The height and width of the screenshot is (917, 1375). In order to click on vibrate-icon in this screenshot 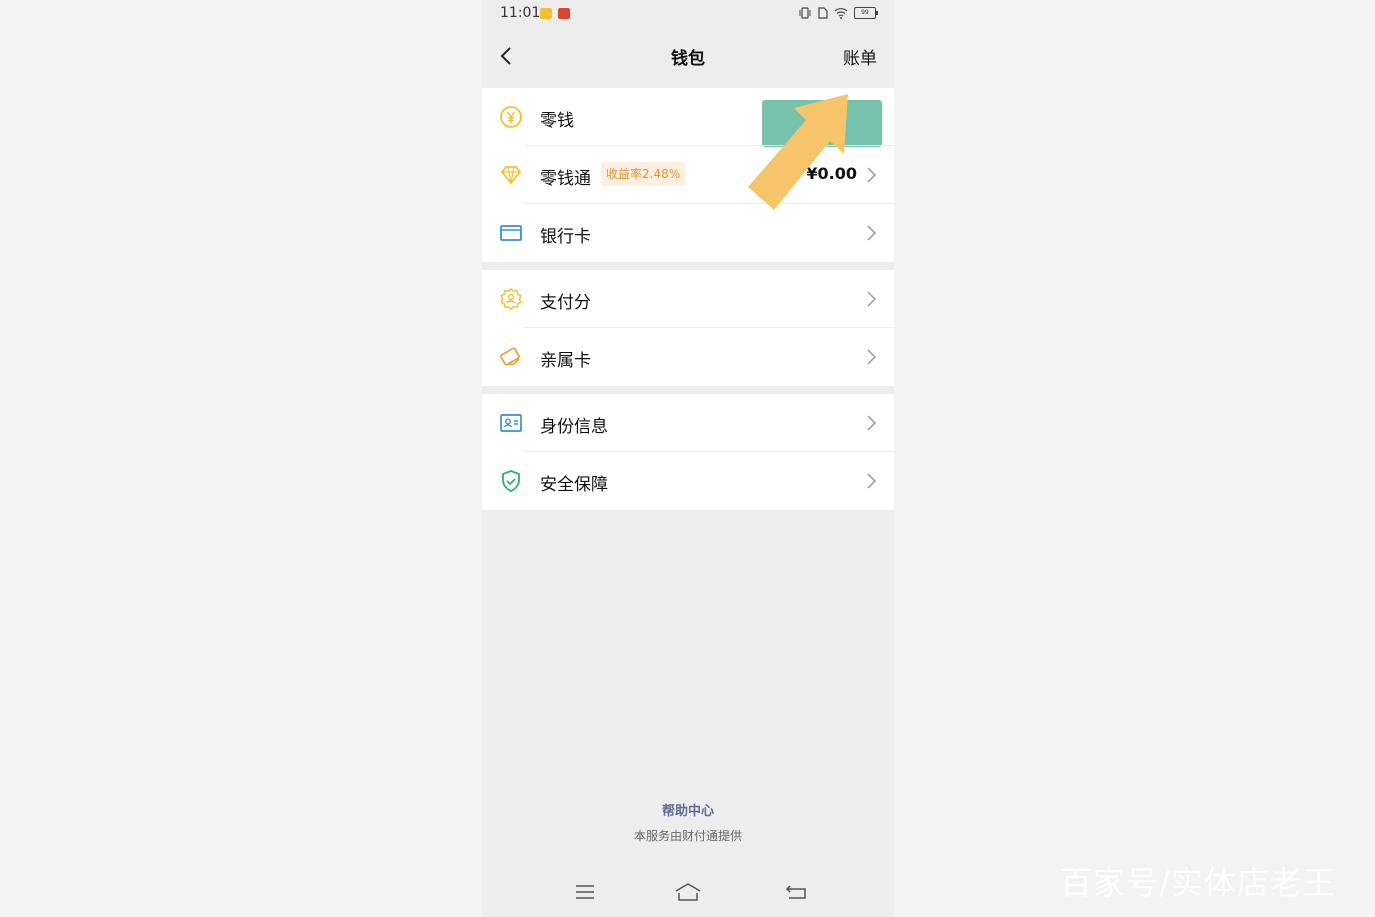, I will do `click(805, 13)`.